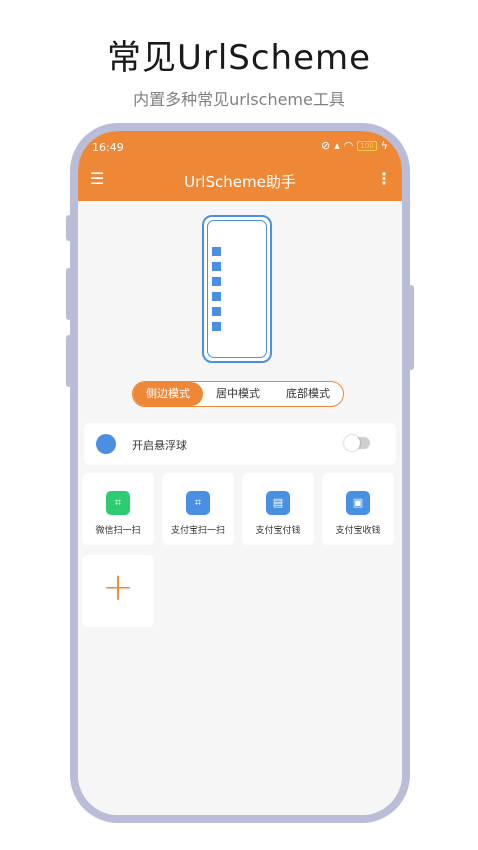  I want to click on floating-ball-label: 开启悬浮球, so click(159, 445).